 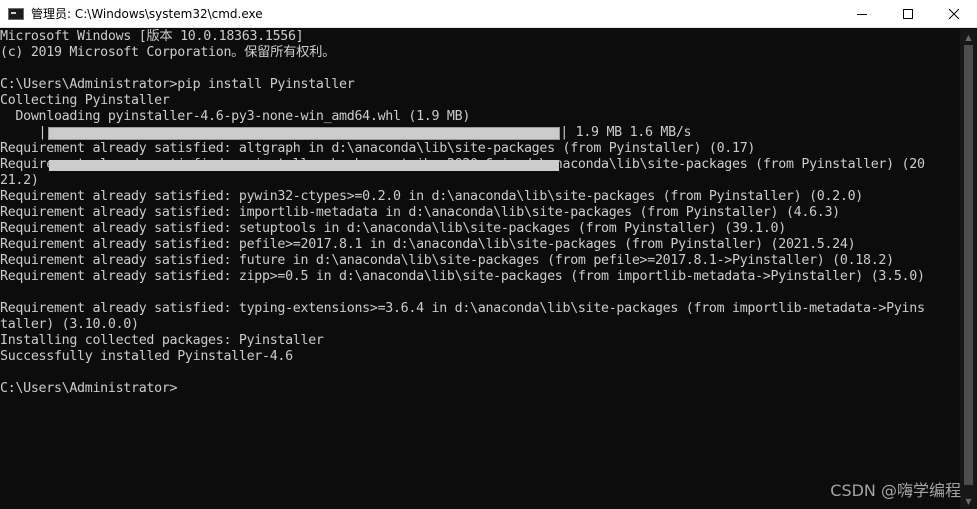 I want to click on close-button, so click(x=954, y=14).